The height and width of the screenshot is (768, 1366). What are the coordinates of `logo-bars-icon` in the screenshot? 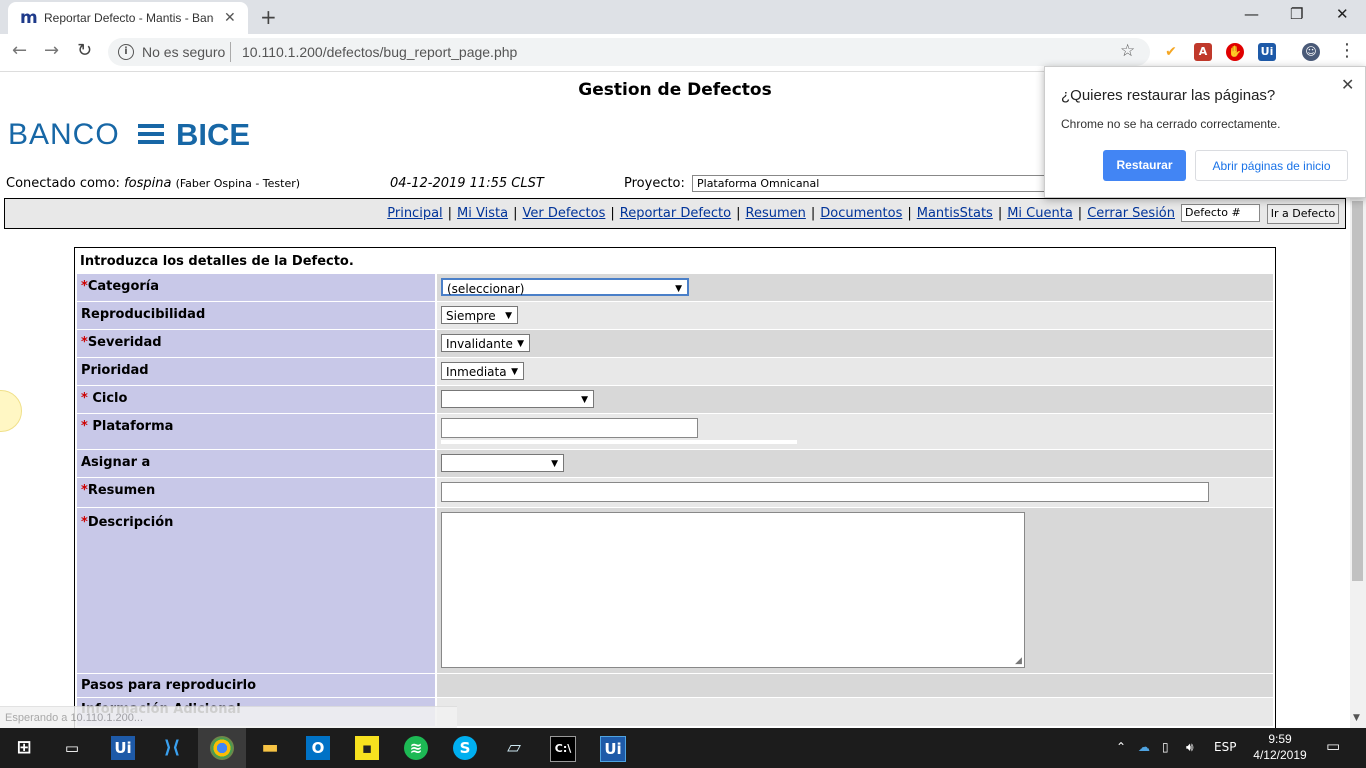 It's located at (151, 135).